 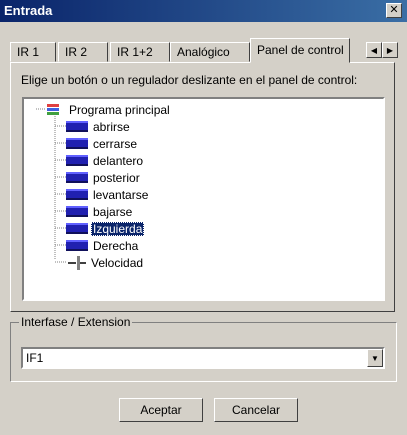 What do you see at coordinates (76, 52) in the screenshot?
I see `tab-label: IR 2` at bounding box center [76, 52].